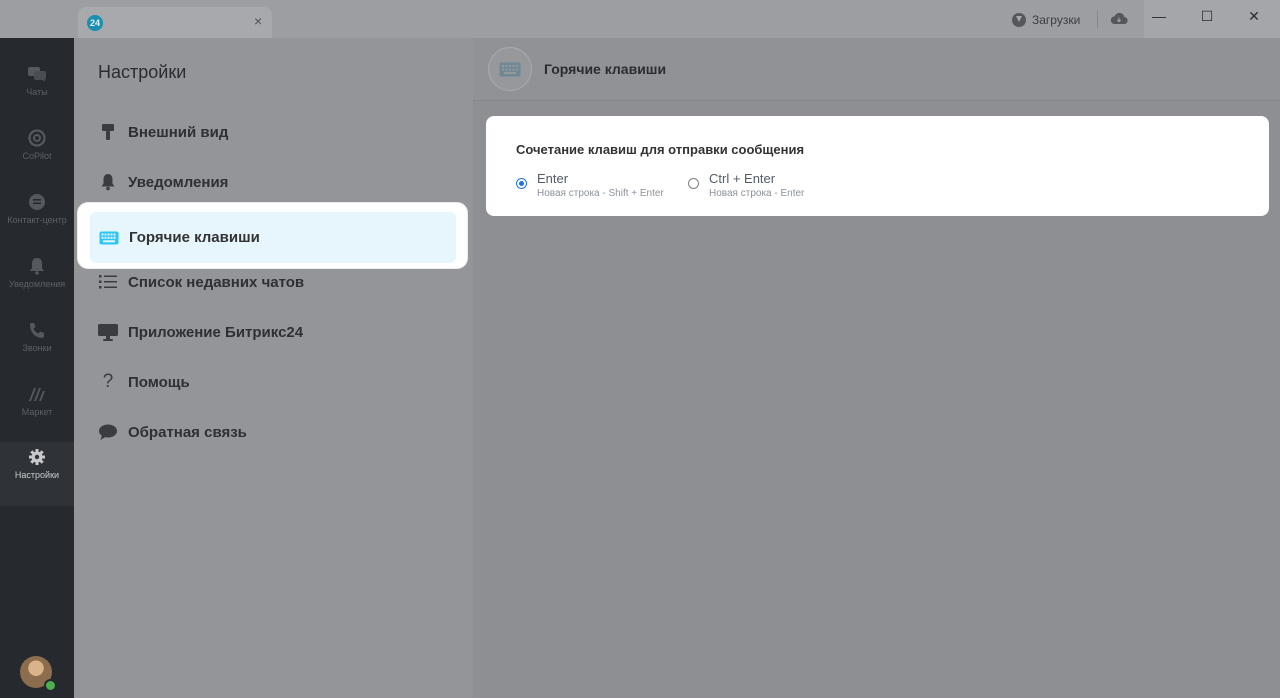 The image size is (1280, 698). What do you see at coordinates (742, 178) in the screenshot?
I see `option-label: Ctrl + Enter` at bounding box center [742, 178].